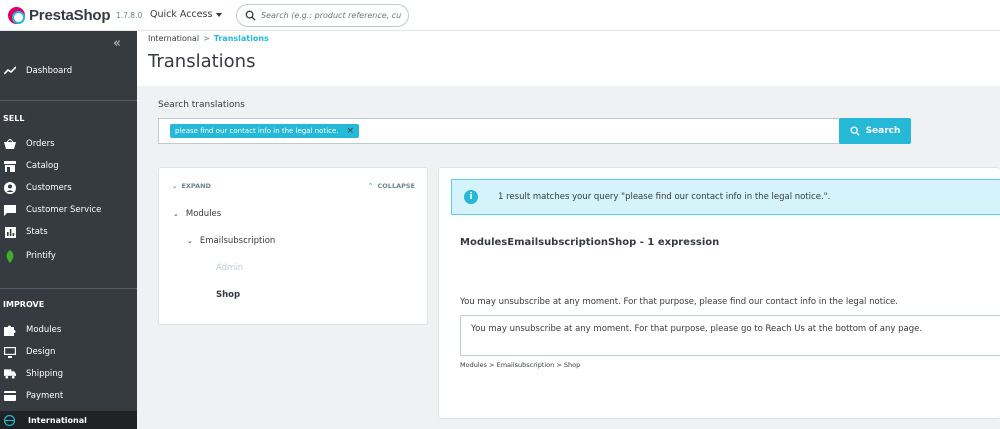 This screenshot has height=429, width=1000. Describe the element at coordinates (45, 396) in the screenshot. I see `sidebar-item-label: Payment` at that location.